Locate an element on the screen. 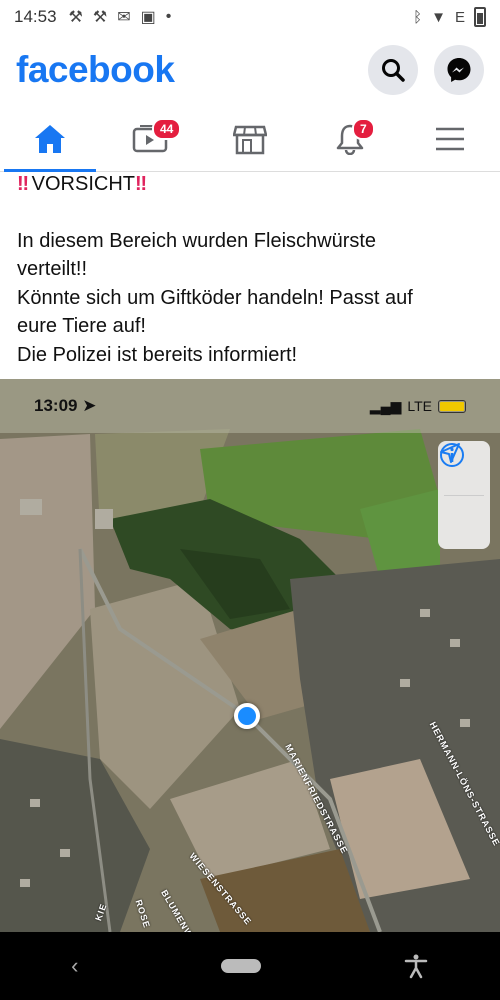 The height and width of the screenshot is (1000, 500). map-phone-status-bar: 13:09 ➤ ▂▄▆ LTE is located at coordinates (250, 406).